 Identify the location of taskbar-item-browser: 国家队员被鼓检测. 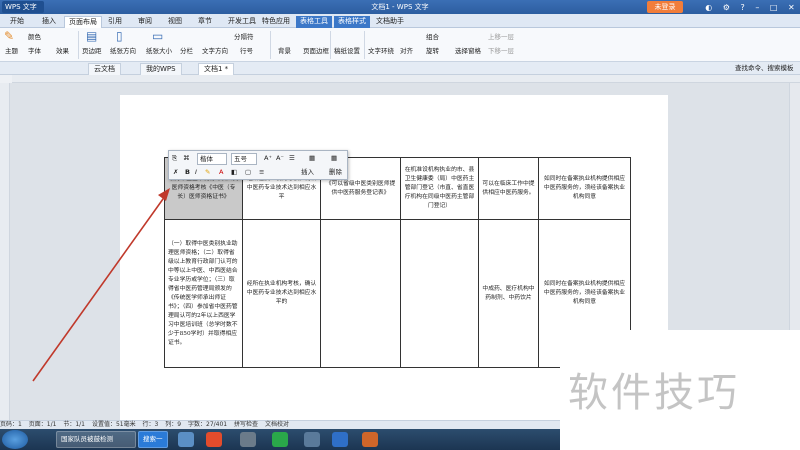
(96, 439).